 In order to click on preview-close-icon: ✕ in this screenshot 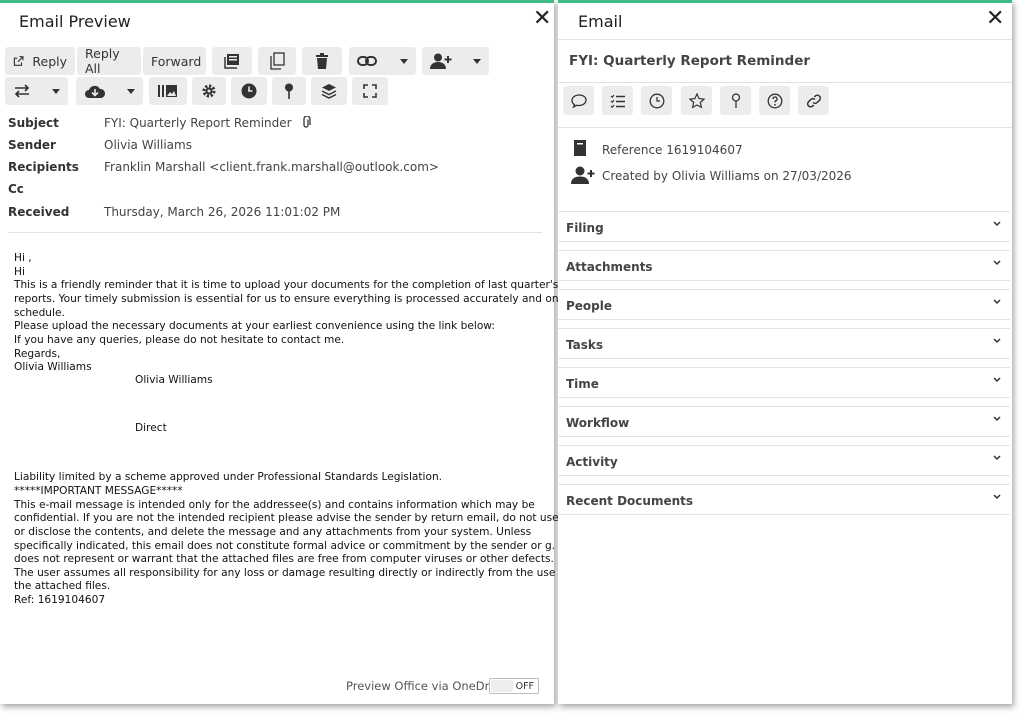, I will do `click(542, 19)`.